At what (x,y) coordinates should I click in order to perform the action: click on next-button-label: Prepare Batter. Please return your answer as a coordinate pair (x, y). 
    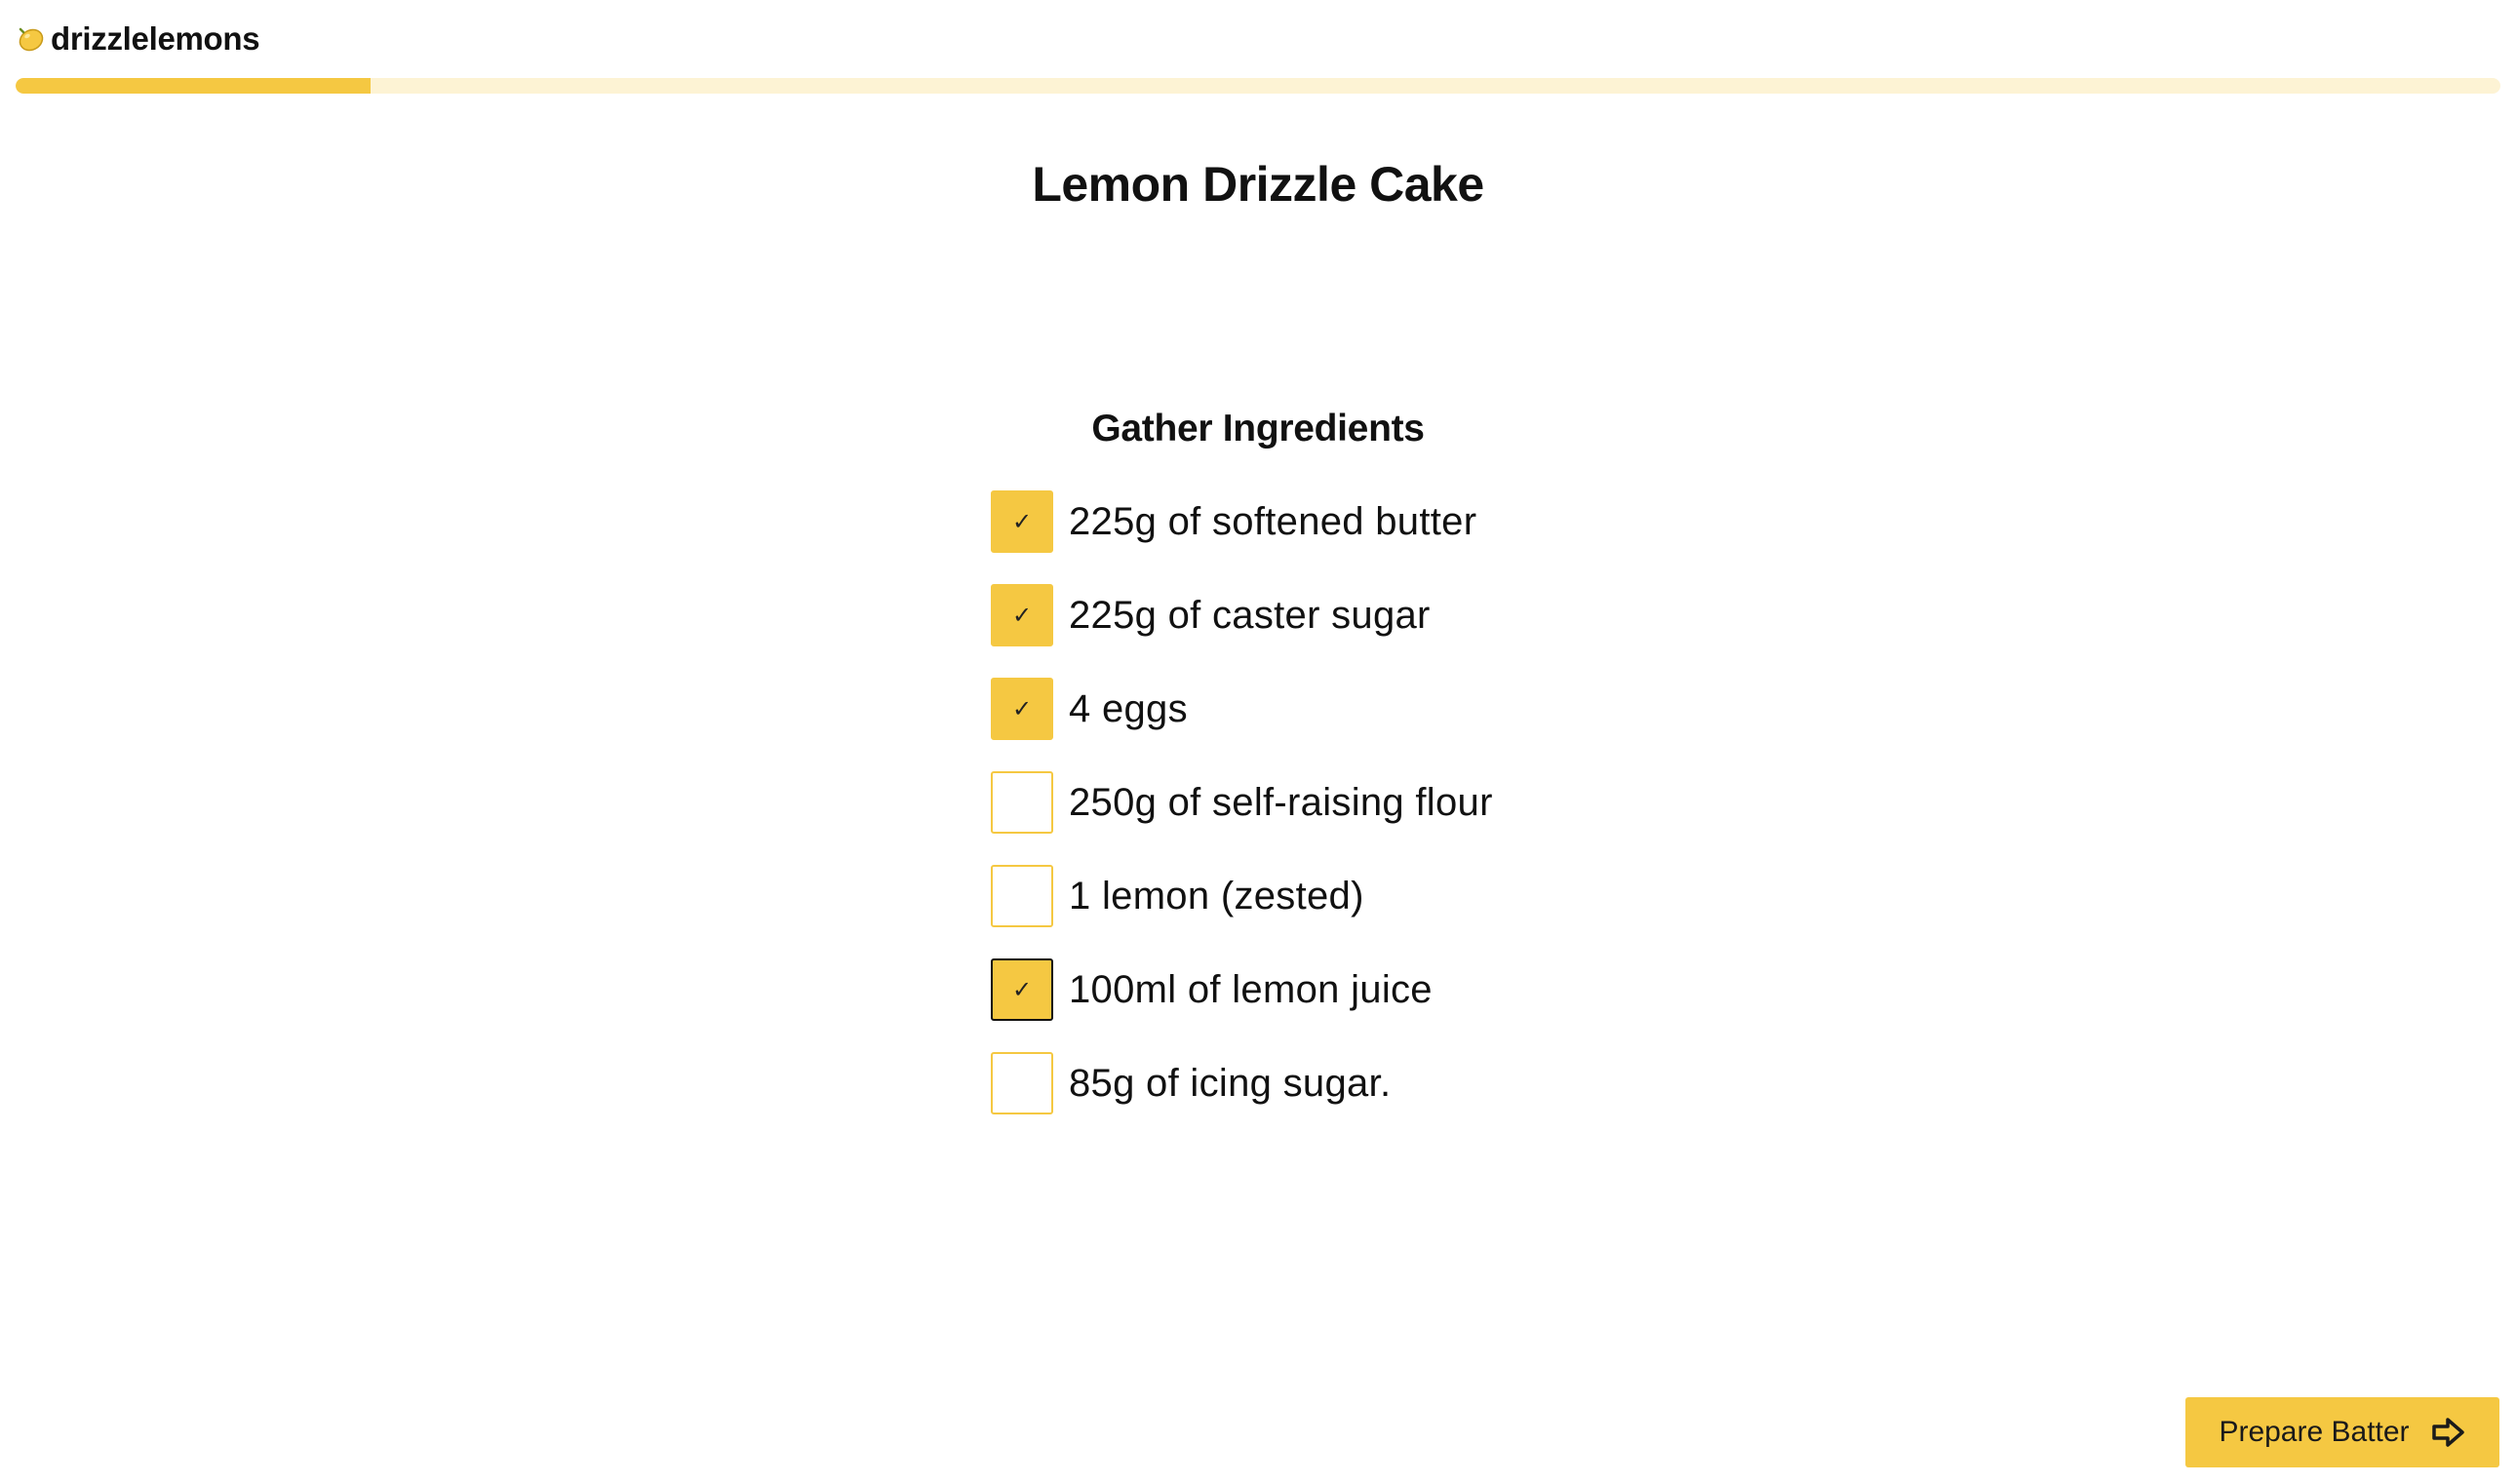
    Looking at the image, I should click on (2315, 1432).